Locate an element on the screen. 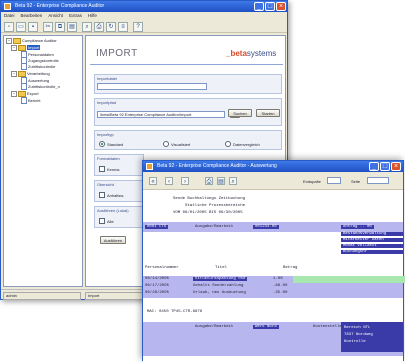 The width and height of the screenshot is (405, 362). row-date: 06/17/2005 is located at coordinates (157, 286).